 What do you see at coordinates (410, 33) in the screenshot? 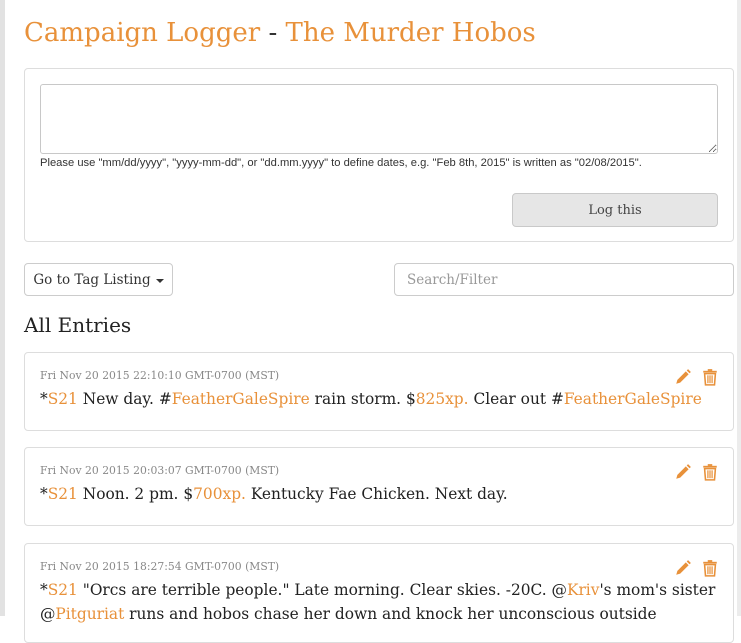
I see `campaign-name: The Murder Hobos` at bounding box center [410, 33].